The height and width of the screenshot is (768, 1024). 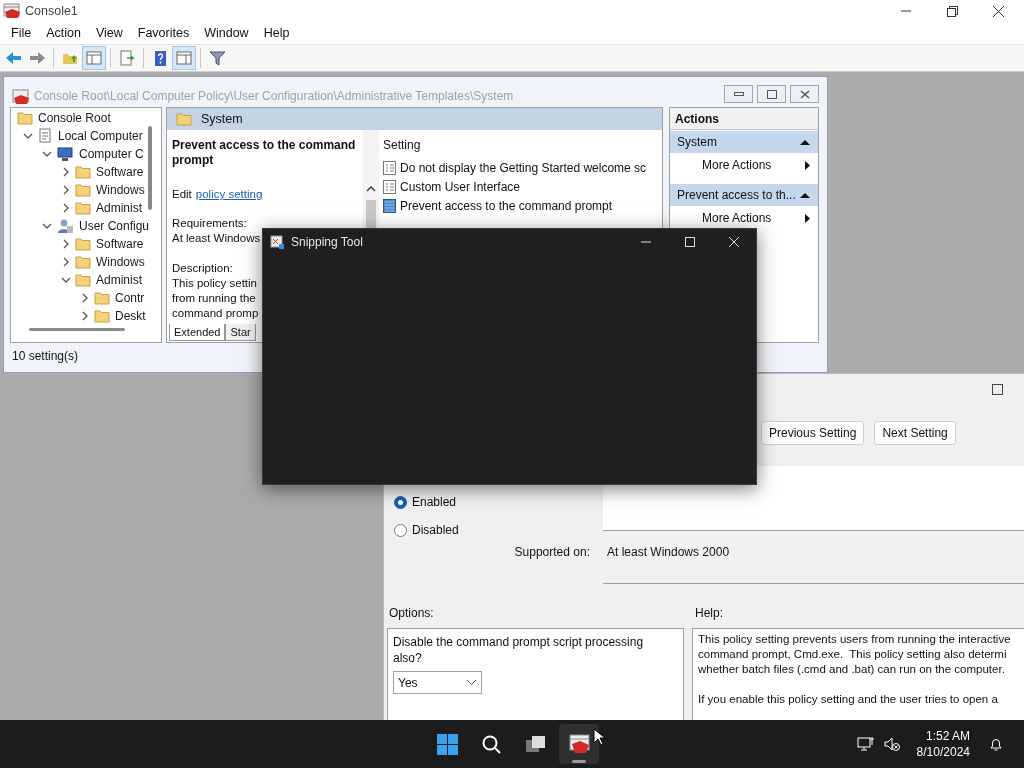 I want to click on user-icon, so click(x=65, y=226).